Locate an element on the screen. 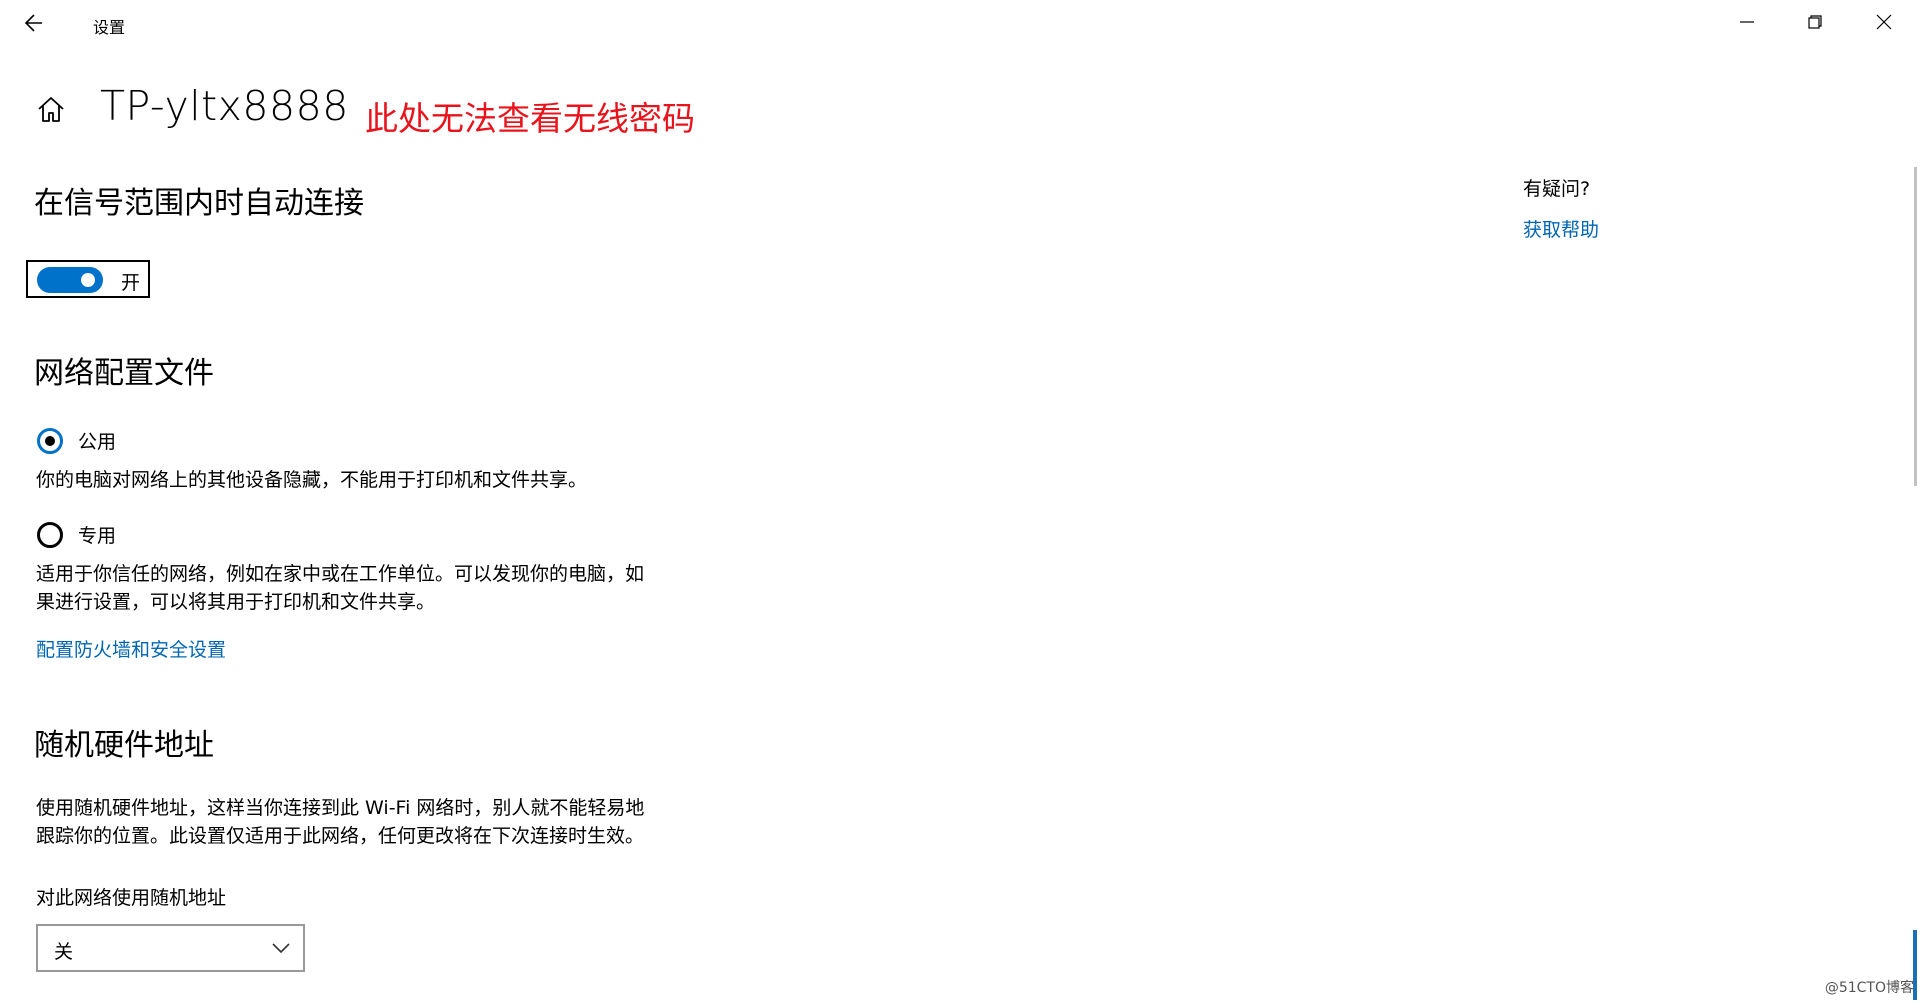 The height and width of the screenshot is (1005, 1920). home-icon is located at coordinates (51, 113).